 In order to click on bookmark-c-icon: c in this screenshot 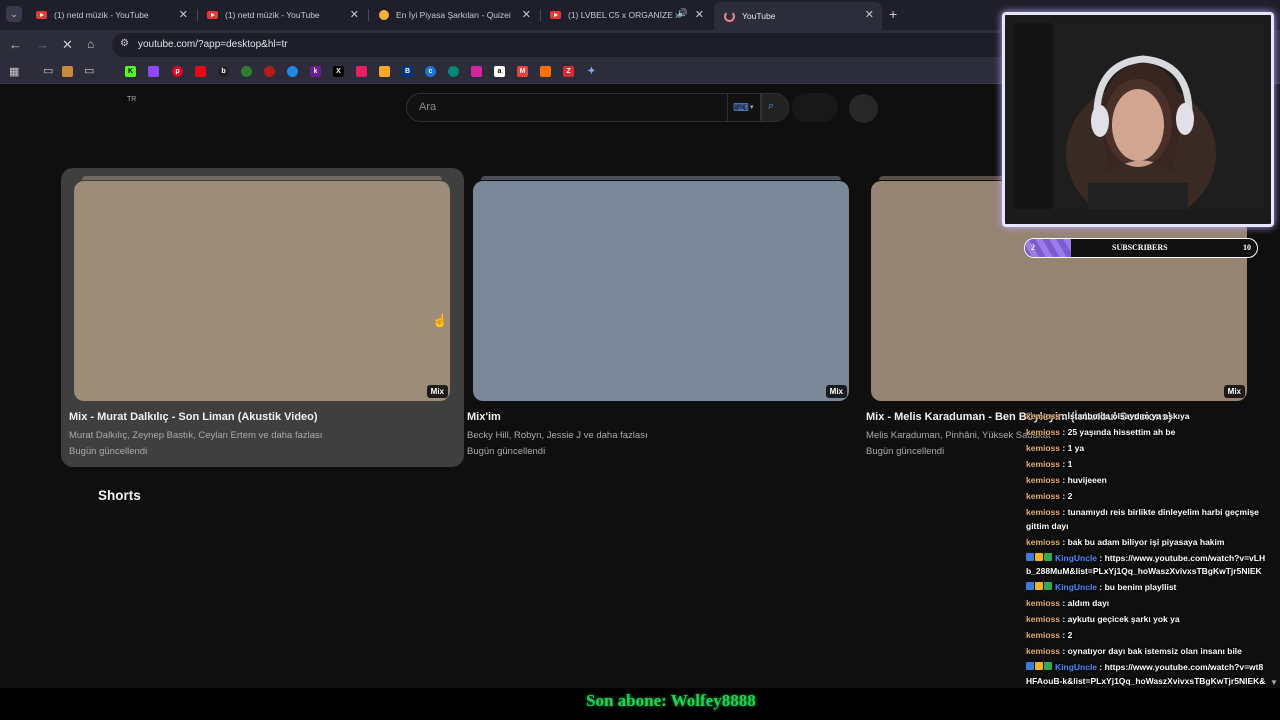, I will do `click(430, 71)`.